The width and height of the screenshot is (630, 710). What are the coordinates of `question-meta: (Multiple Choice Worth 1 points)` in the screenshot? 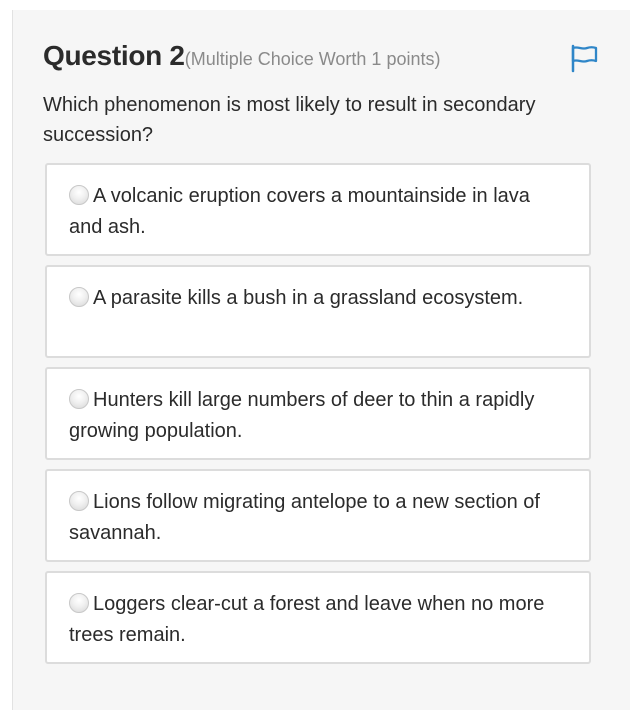 It's located at (312, 59).